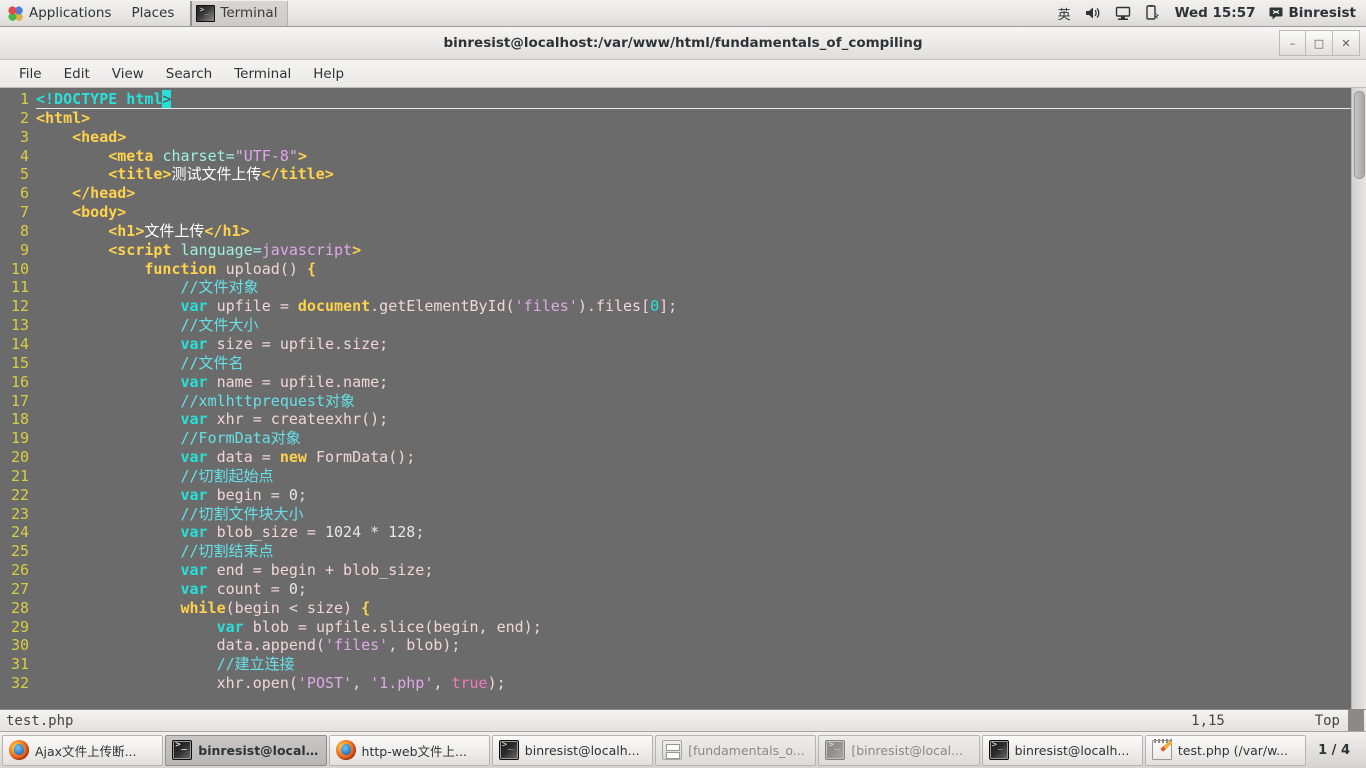 Image resolution: width=1366 pixels, height=768 pixels. I want to click on menu-item-edit: Edit, so click(77, 74).